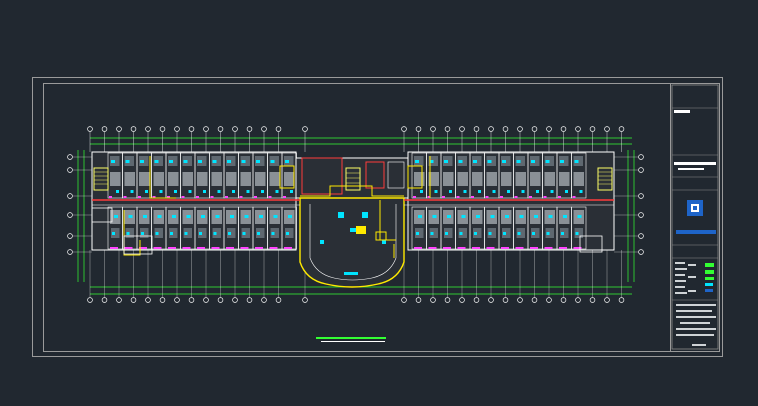 The height and width of the screenshot is (406, 758). Describe the element at coordinates (356, 129) in the screenshot. I see `grid-bubbles-top` at that location.